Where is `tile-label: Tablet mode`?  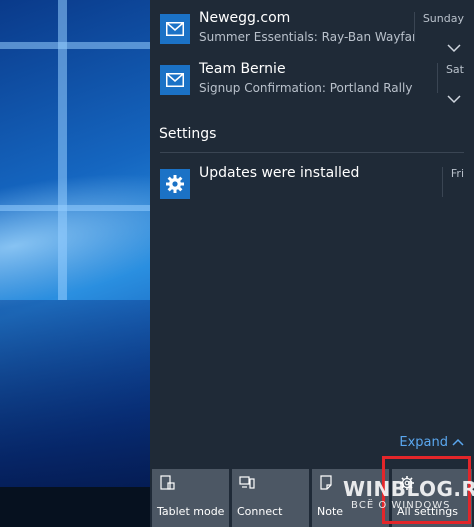 tile-label: Tablet mode is located at coordinates (191, 511).